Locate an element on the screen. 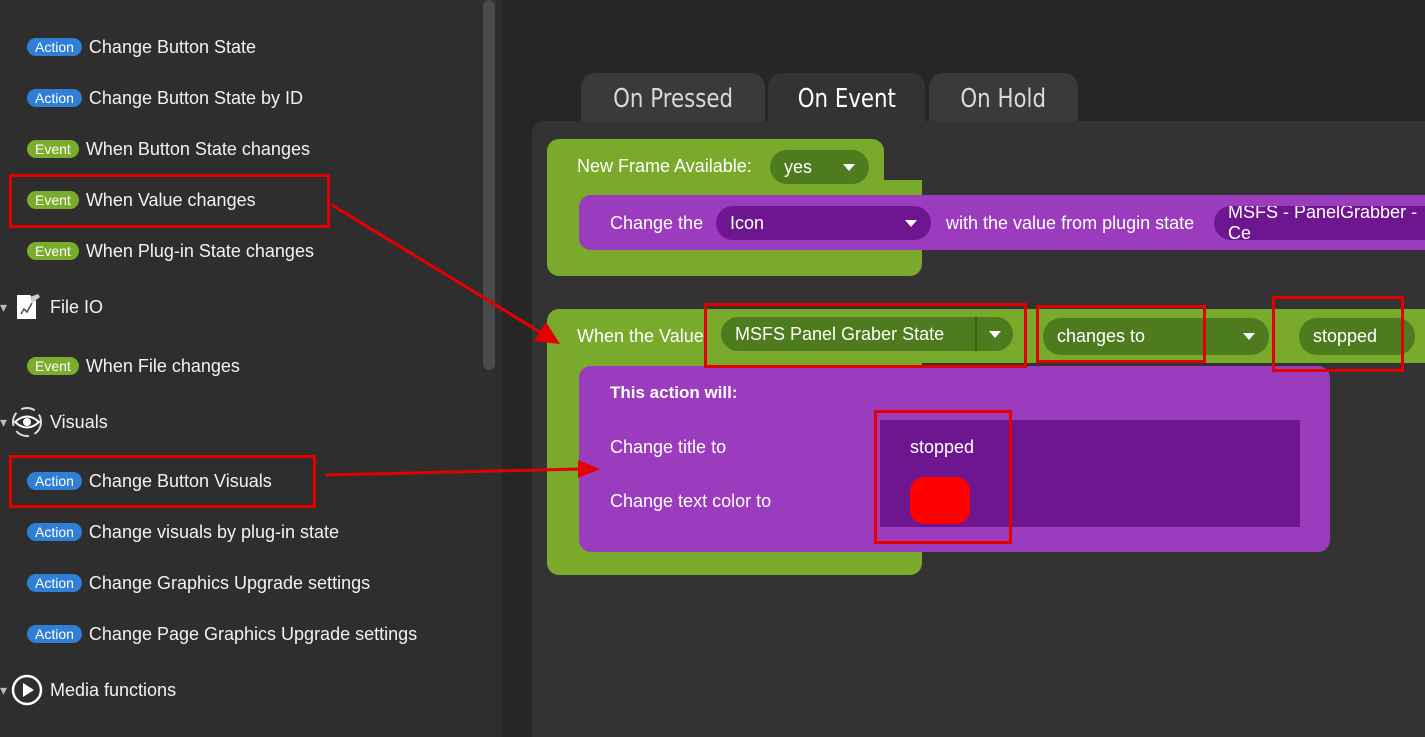 Image resolution: width=1425 pixels, height=737 pixels. category-visuals: ▾ Visuals is located at coordinates (54, 422).